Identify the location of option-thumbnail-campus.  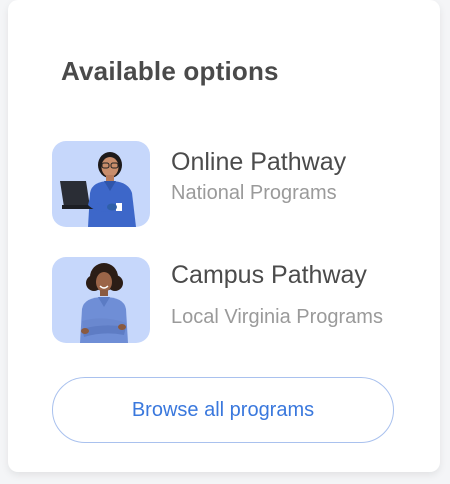
(101, 300).